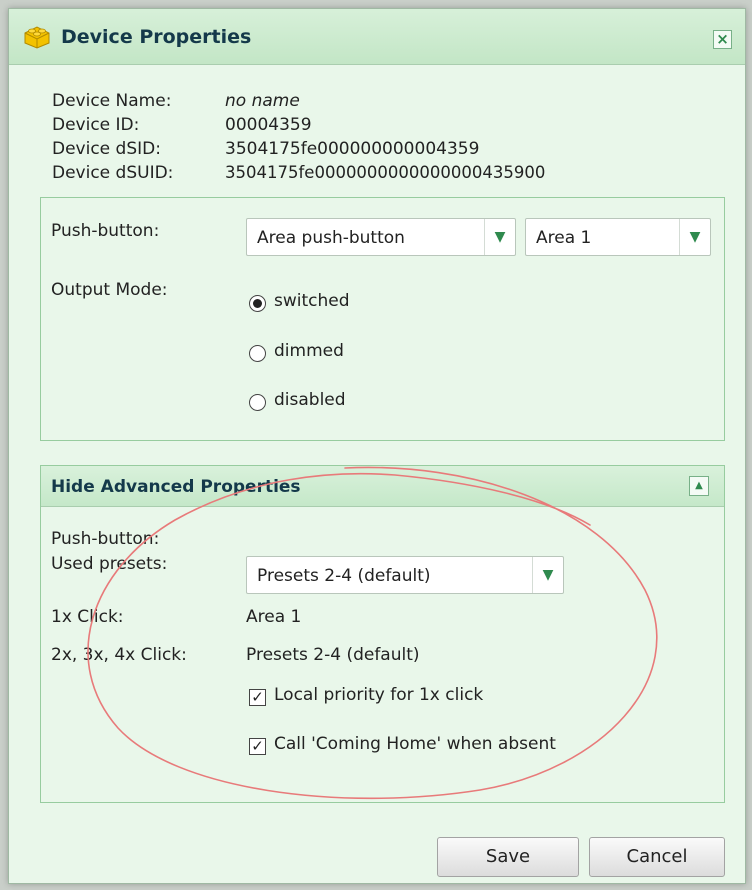 The image size is (752, 890). I want to click on device-dsuid-value: 3504175fe0000000000000000435900, so click(385, 172).